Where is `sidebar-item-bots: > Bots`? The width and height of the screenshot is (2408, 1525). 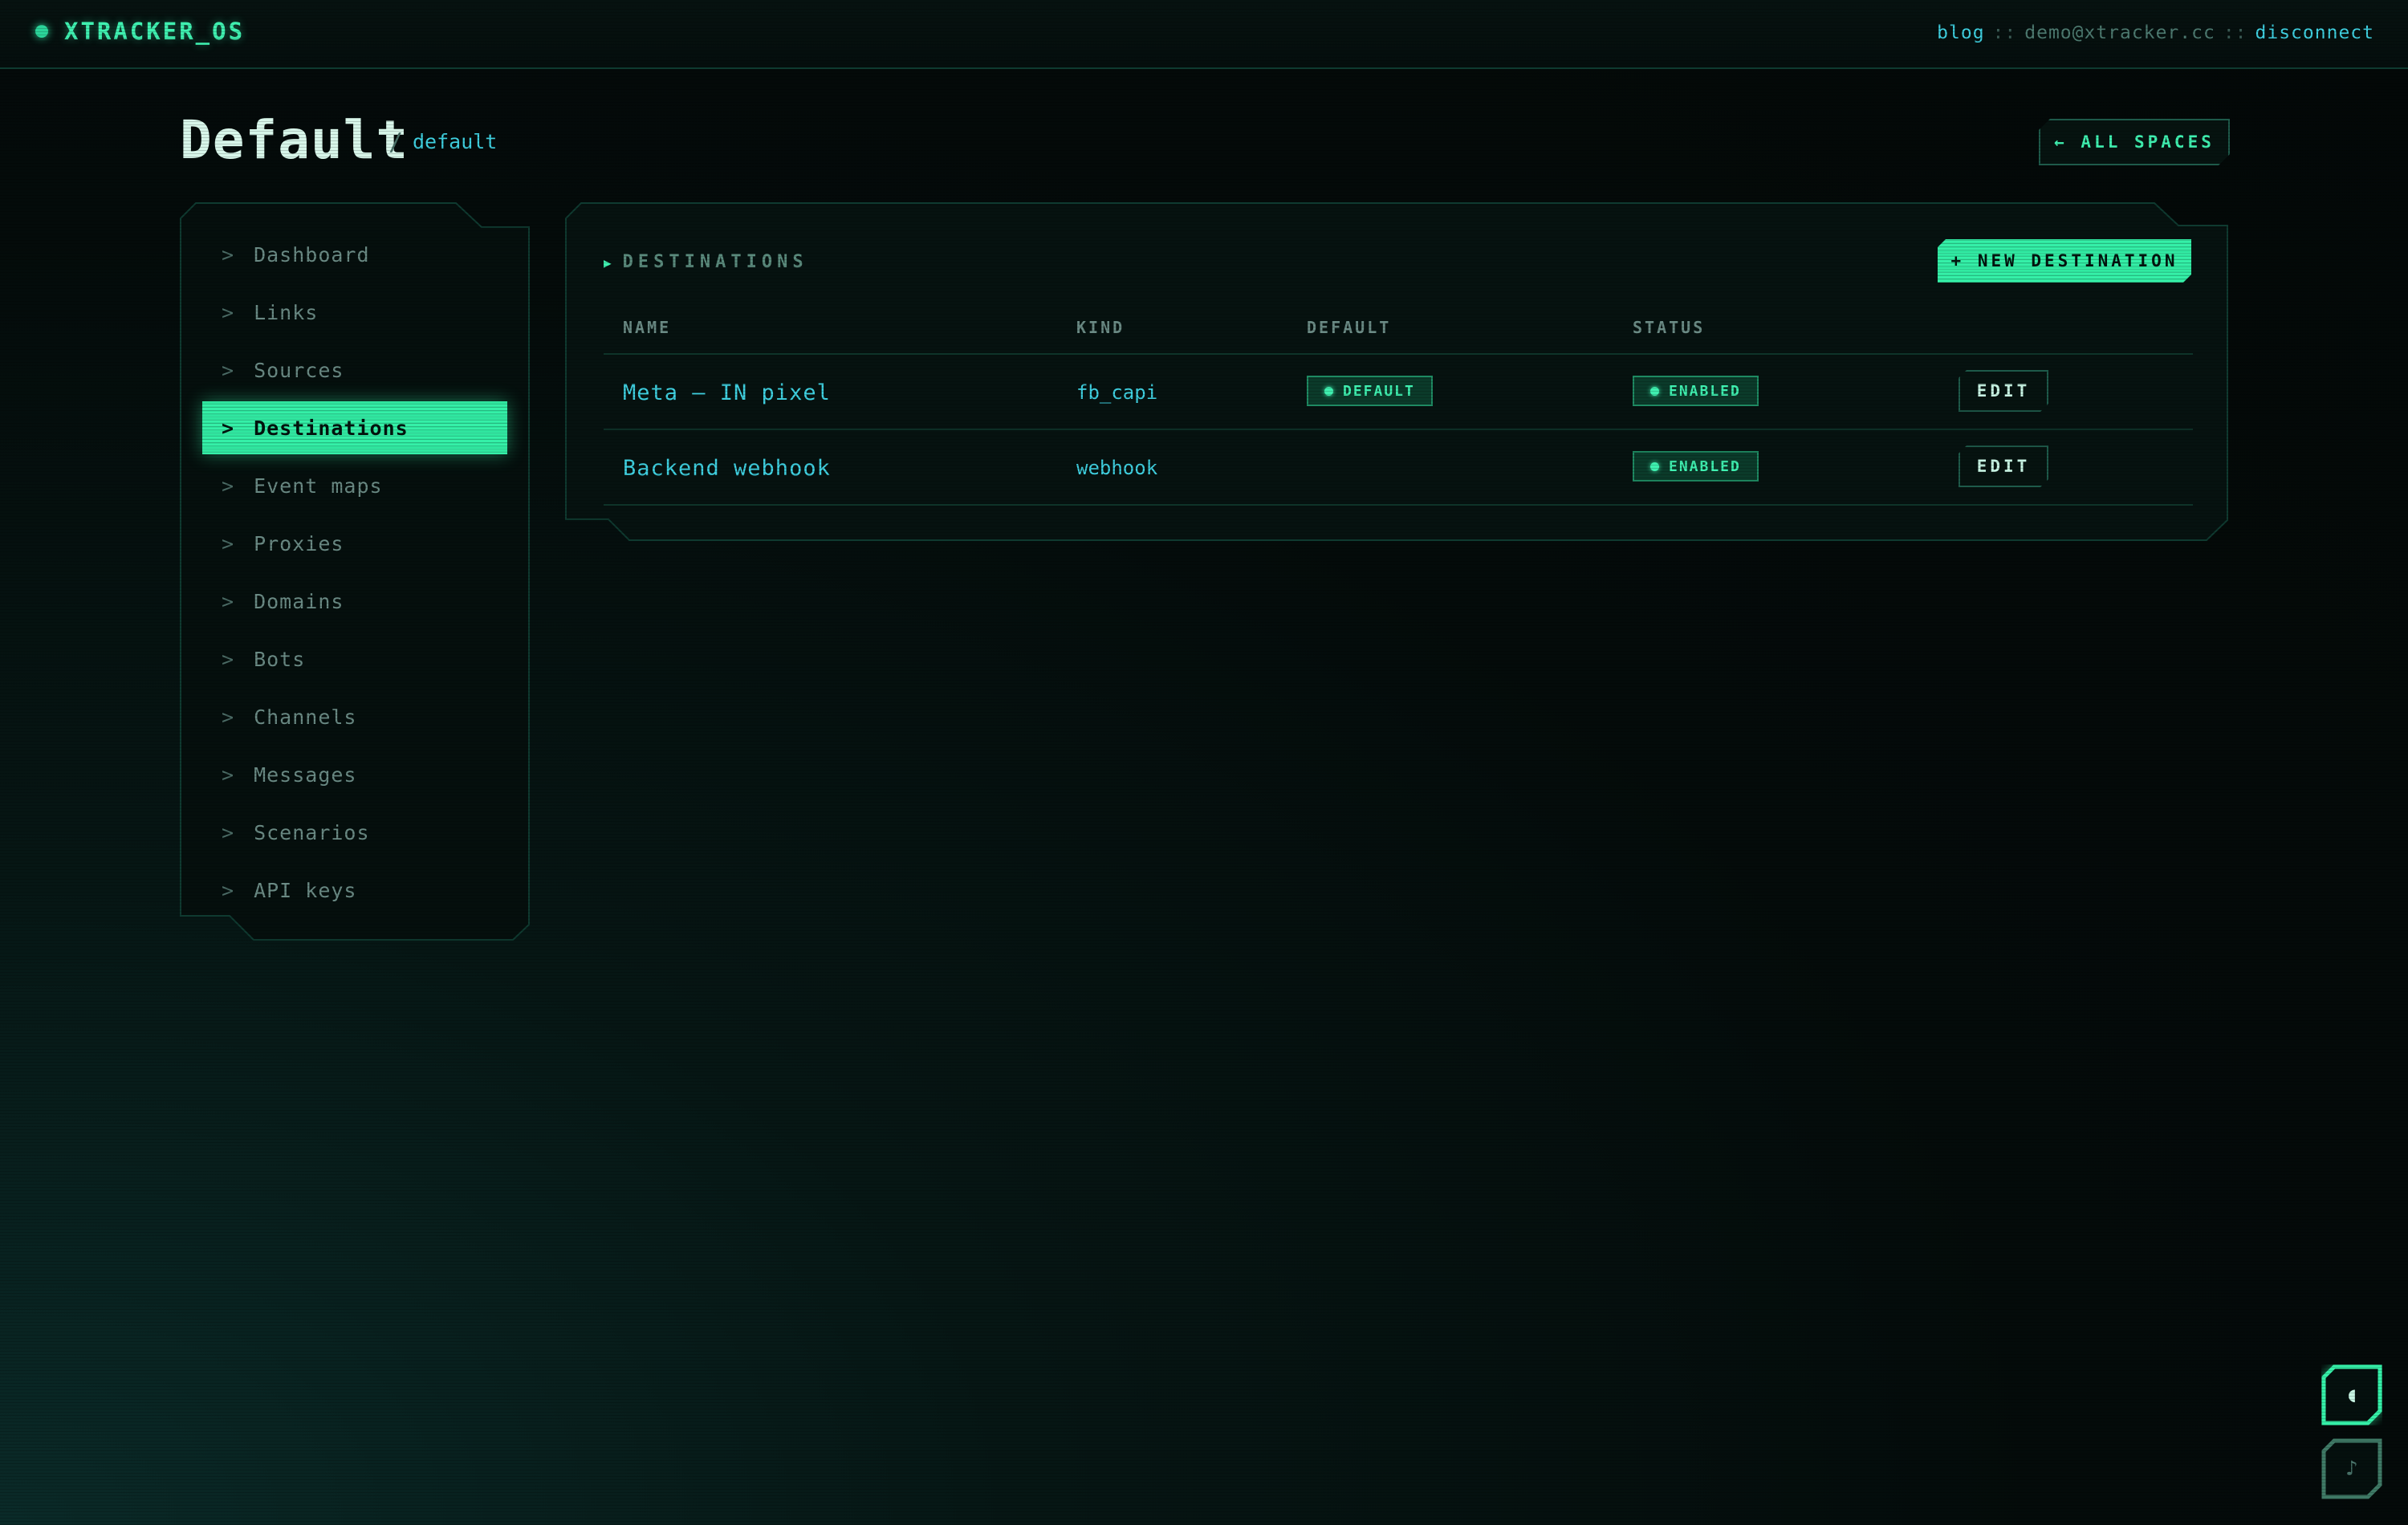 sidebar-item-bots: > Bots is located at coordinates (354, 659).